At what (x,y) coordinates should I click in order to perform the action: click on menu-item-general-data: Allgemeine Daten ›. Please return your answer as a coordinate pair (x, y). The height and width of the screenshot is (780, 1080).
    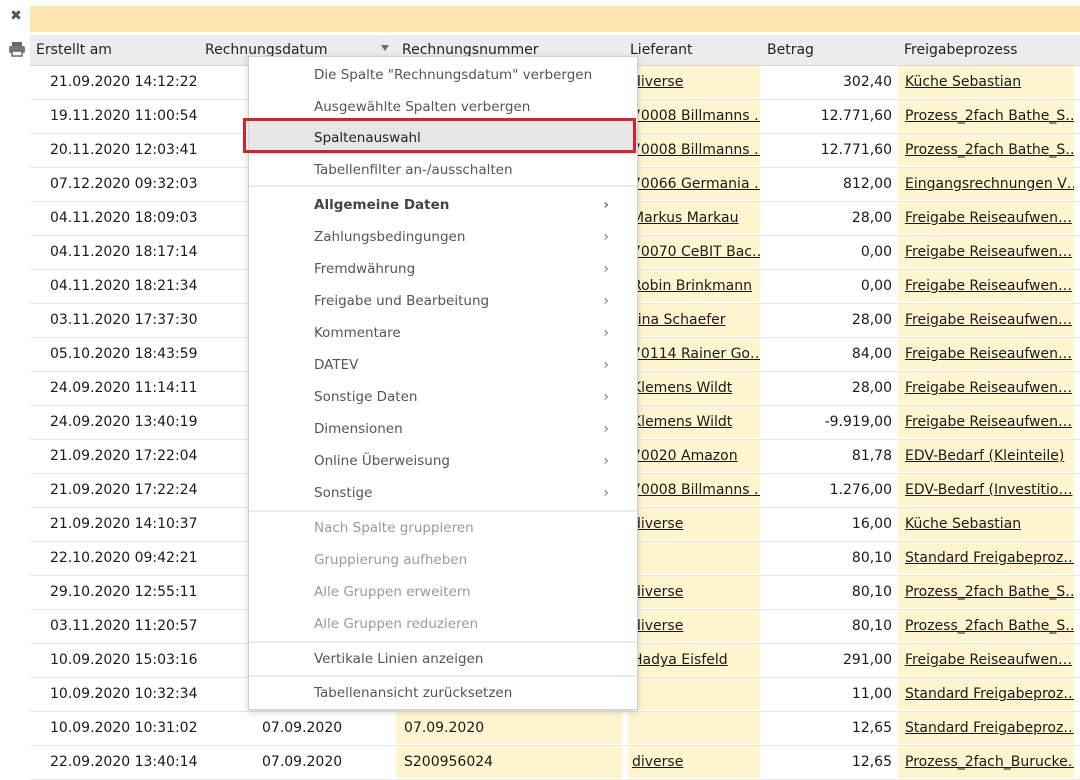
    Looking at the image, I should click on (443, 205).